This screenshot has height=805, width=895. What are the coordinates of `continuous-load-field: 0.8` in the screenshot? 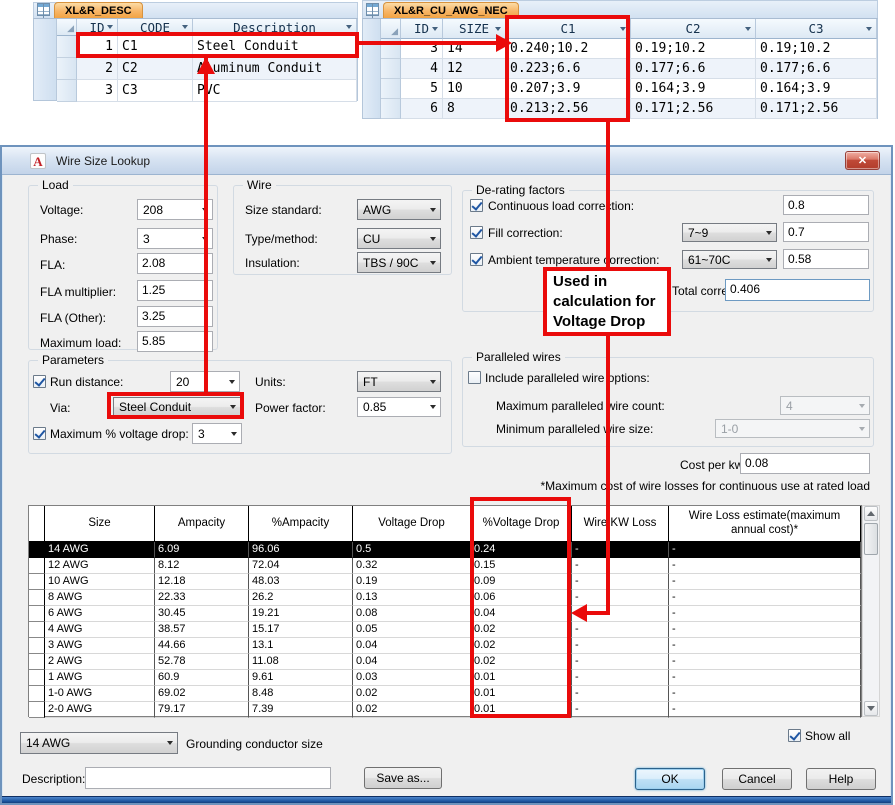 It's located at (826, 205).